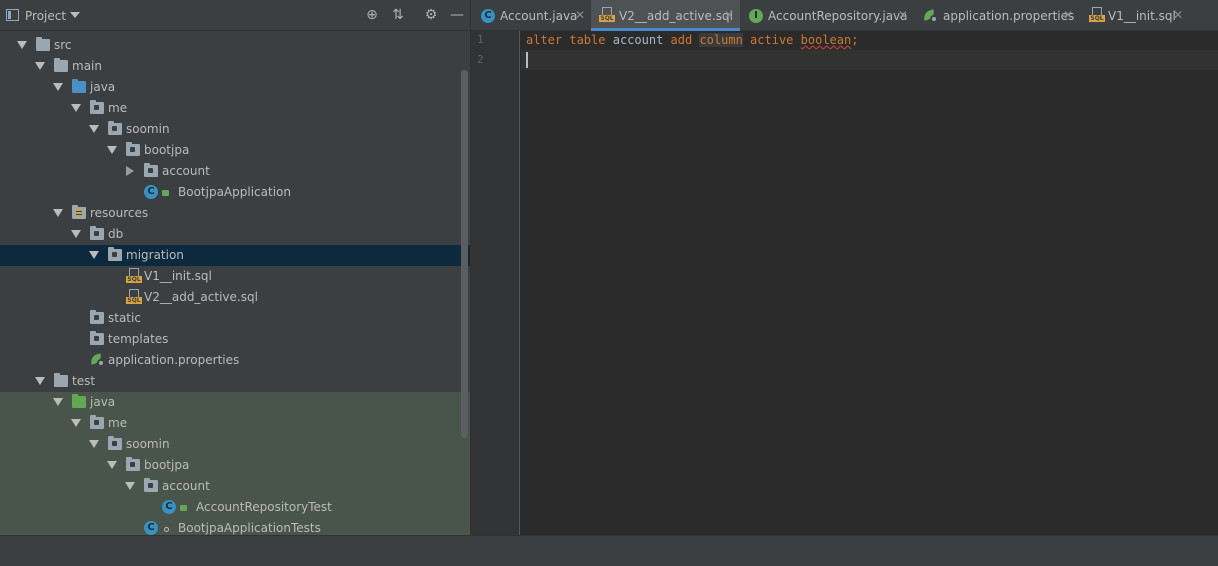  What do you see at coordinates (235, 129) in the screenshot?
I see `tree-node-package-soomin: soomin` at bounding box center [235, 129].